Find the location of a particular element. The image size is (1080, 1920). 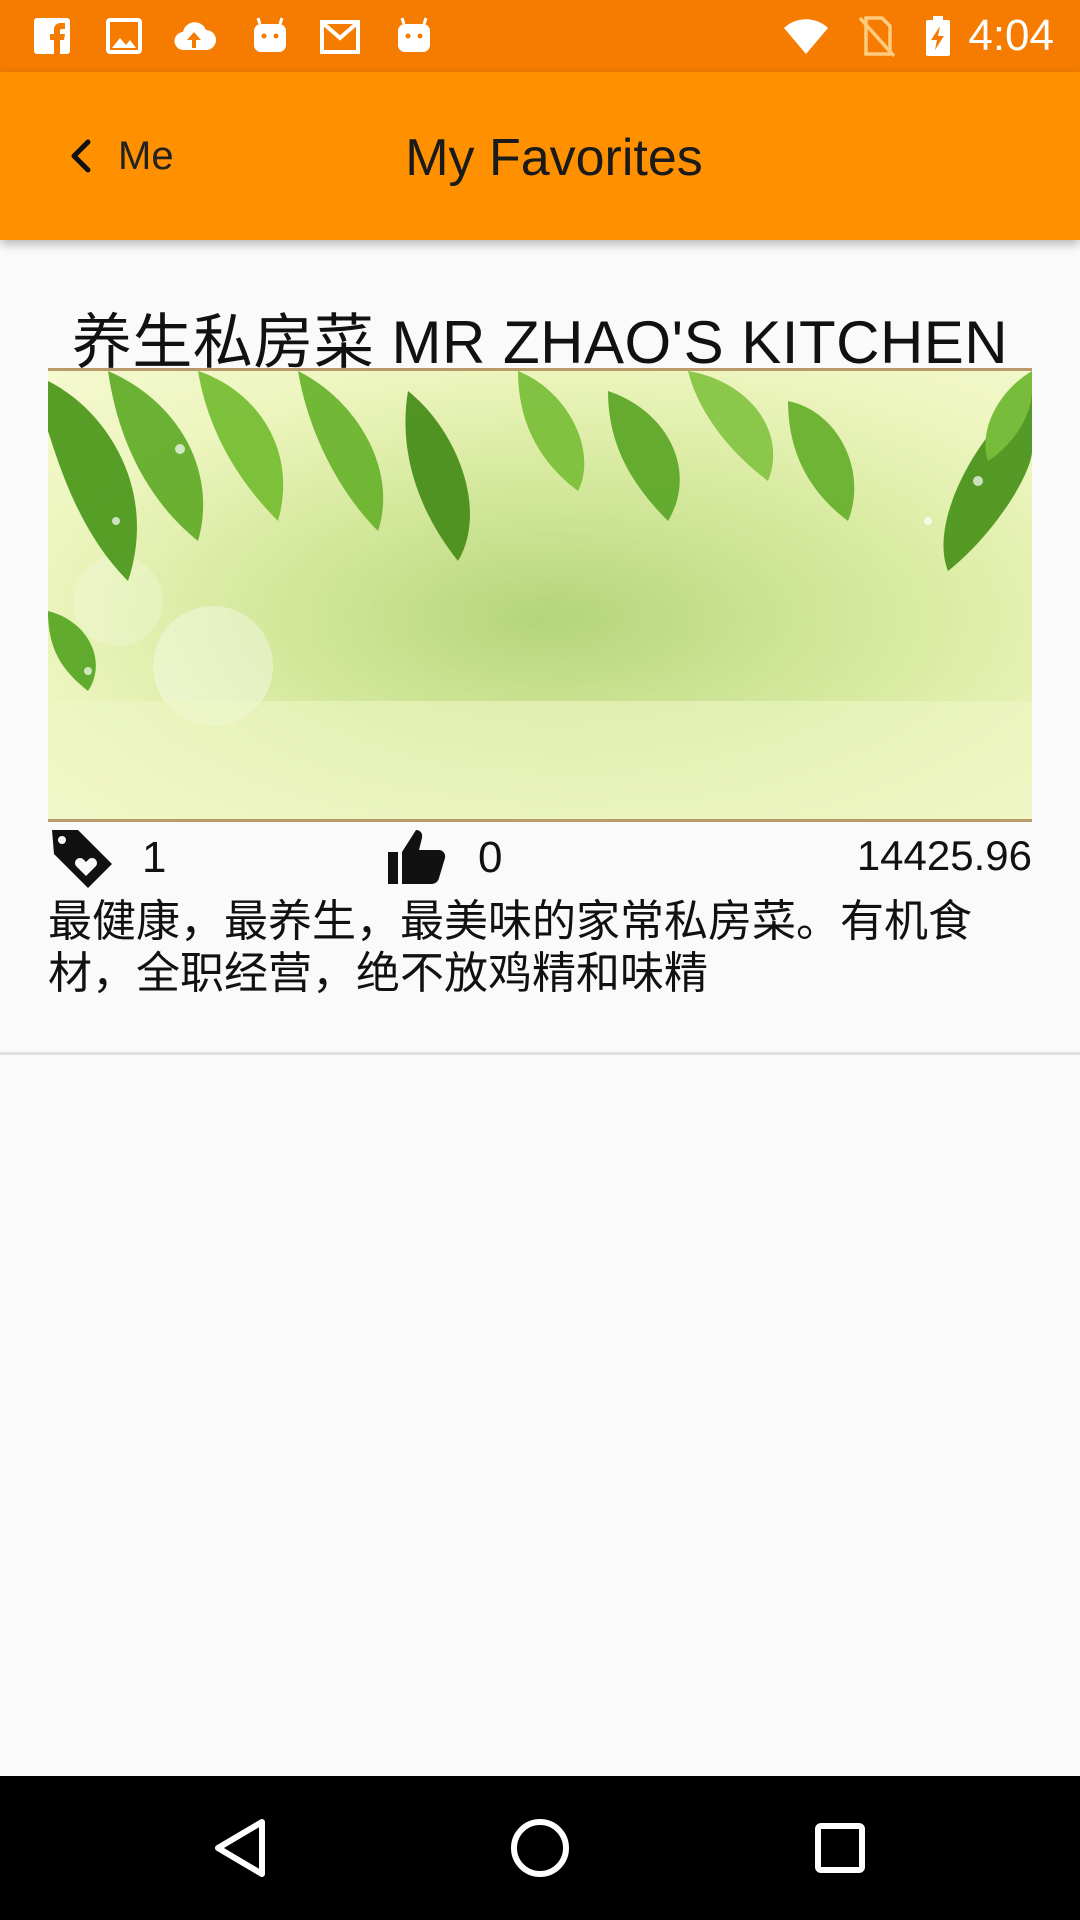

wifi-icon is located at coordinates (806, 36).